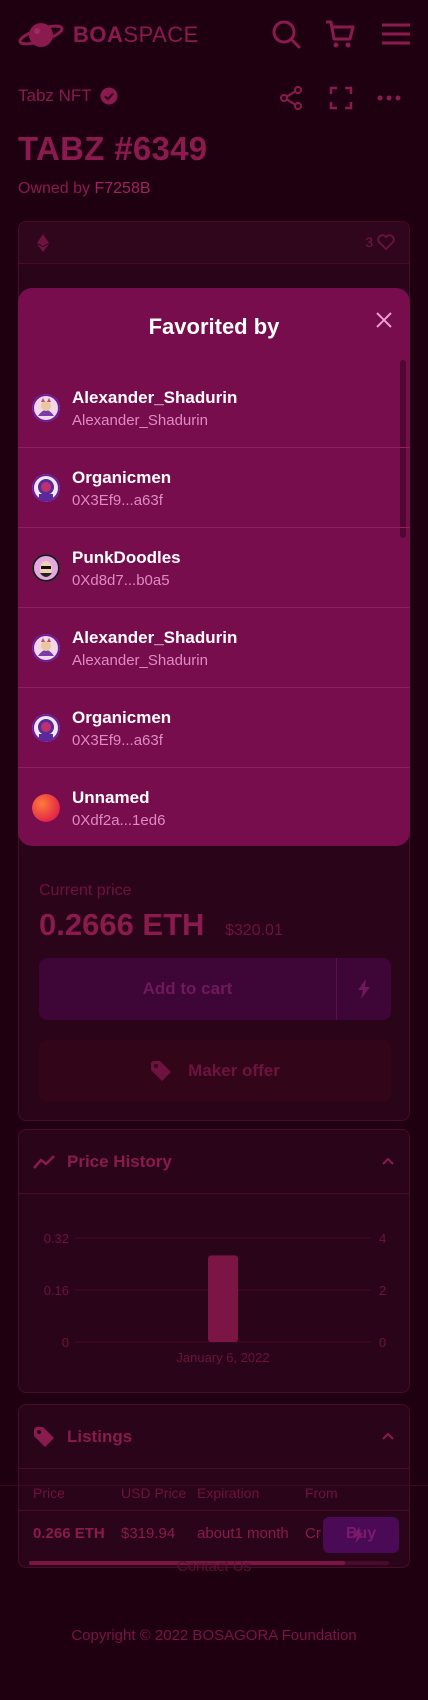 This screenshot has height=1700, width=428. What do you see at coordinates (154, 1493) in the screenshot?
I see `col-usd-price: USD Price` at bounding box center [154, 1493].